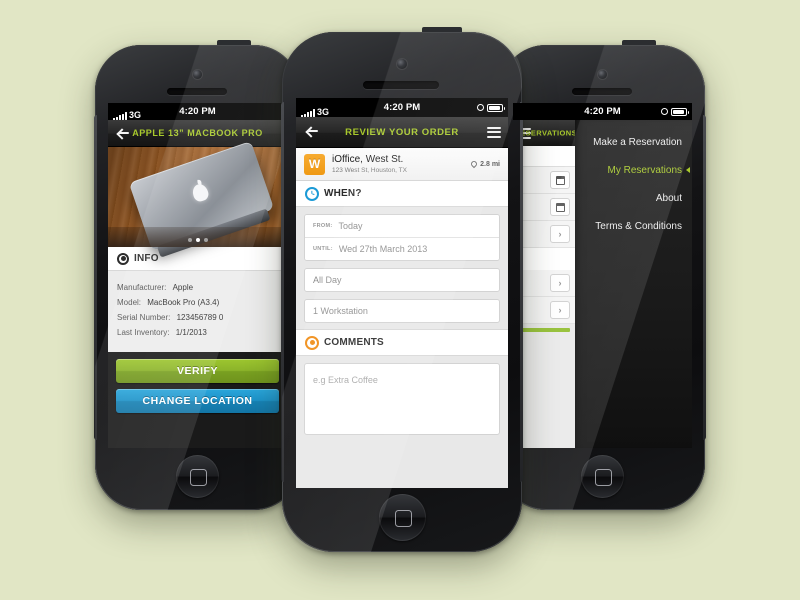 This screenshot has width=800, height=600. What do you see at coordinates (644, 170) in the screenshot?
I see `menu-item-label: My Reservations` at bounding box center [644, 170].